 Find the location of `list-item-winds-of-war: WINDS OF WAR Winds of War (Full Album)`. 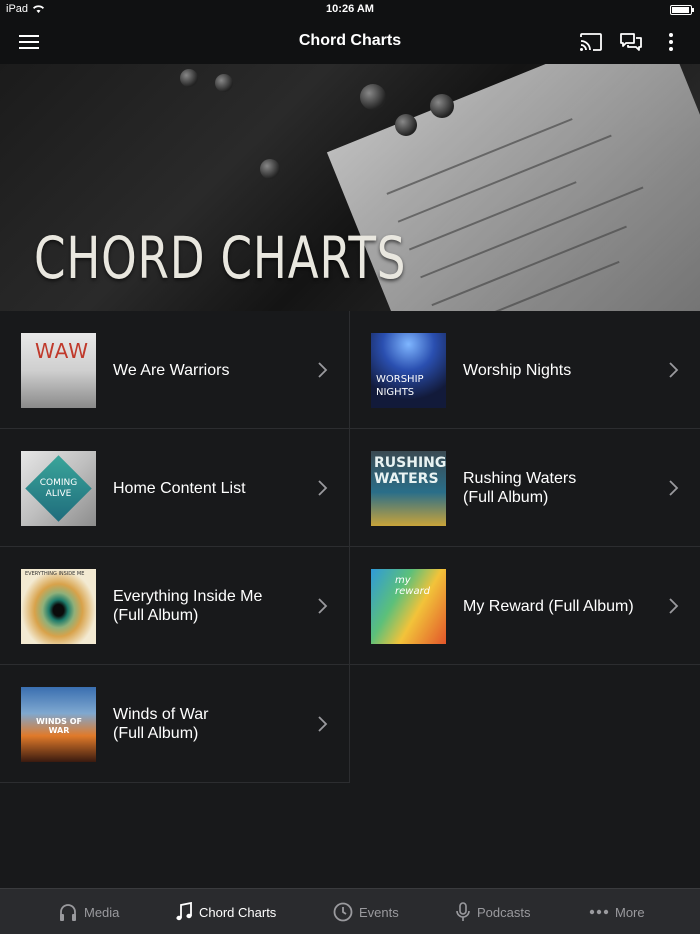

list-item-winds-of-war: WINDS OF WAR Winds of War (Full Album) is located at coordinates (175, 724).